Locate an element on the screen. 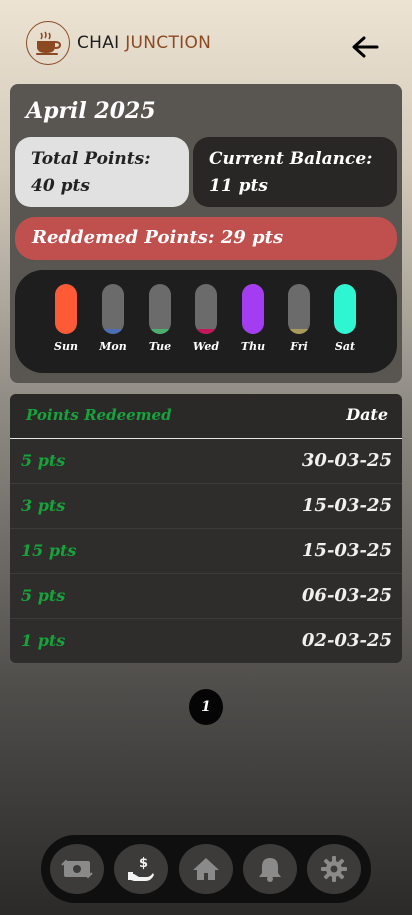 The height and width of the screenshot is (915, 412). nav-redeem-button: $ is located at coordinates (141, 869).